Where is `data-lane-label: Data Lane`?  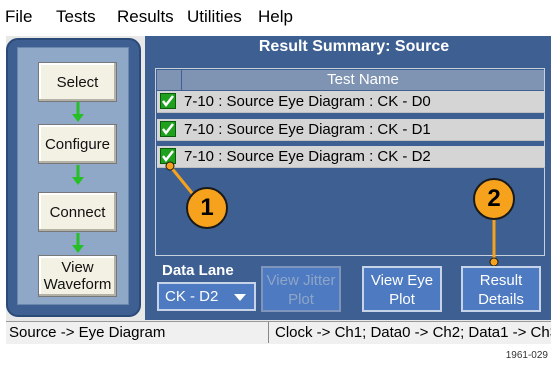
data-lane-label: Data Lane is located at coordinates (198, 270).